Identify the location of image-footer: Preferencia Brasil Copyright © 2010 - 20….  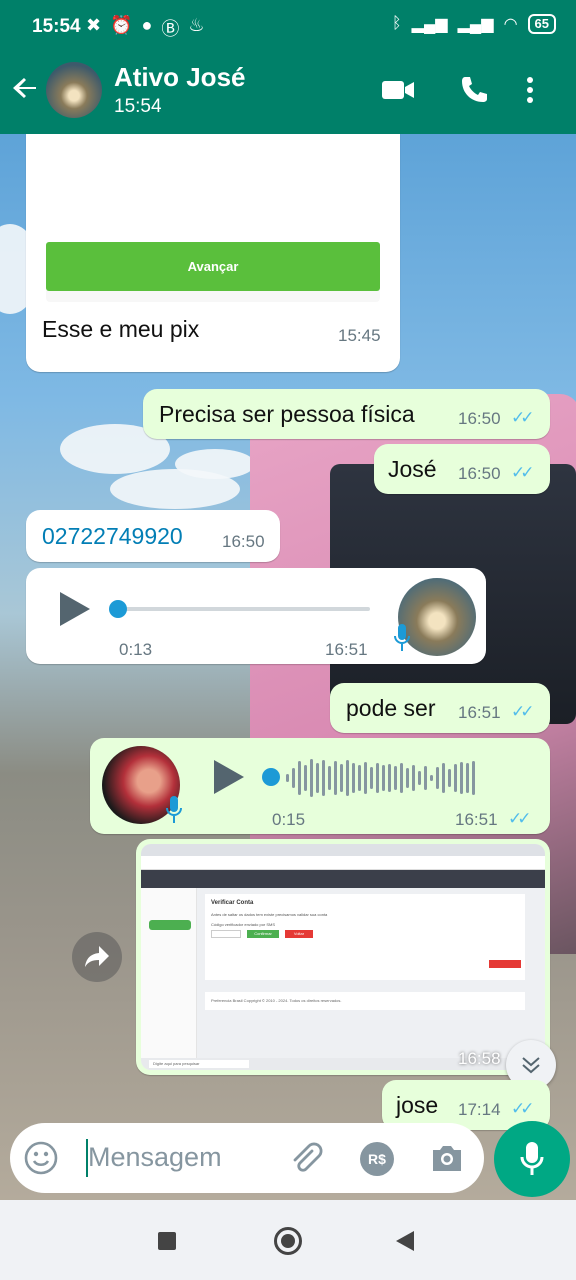
(276, 1000).